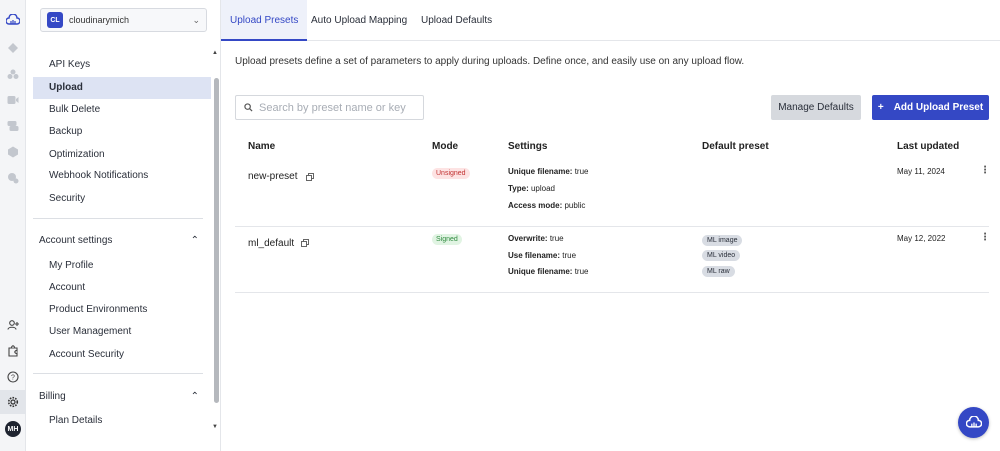  I want to click on setting-key: Use filename:, so click(534, 255).